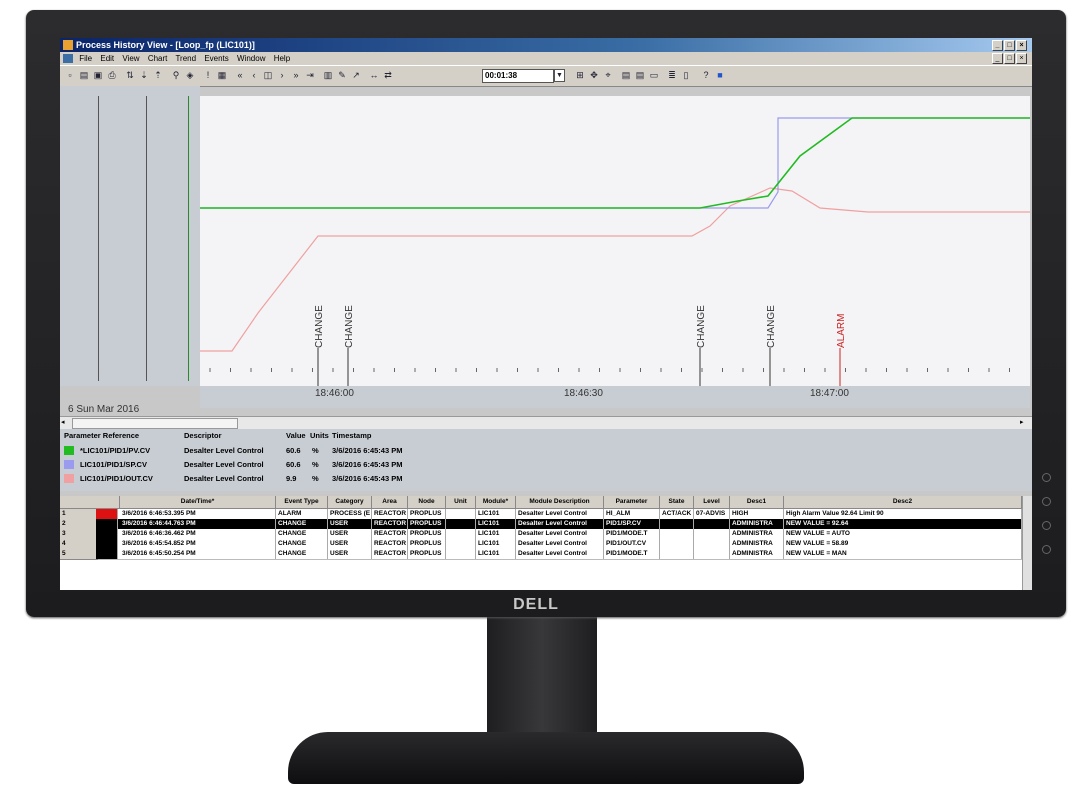 The height and width of the screenshot is (791, 1072). What do you see at coordinates (208, 75) in the screenshot?
I see `info-icon: !` at bounding box center [208, 75].